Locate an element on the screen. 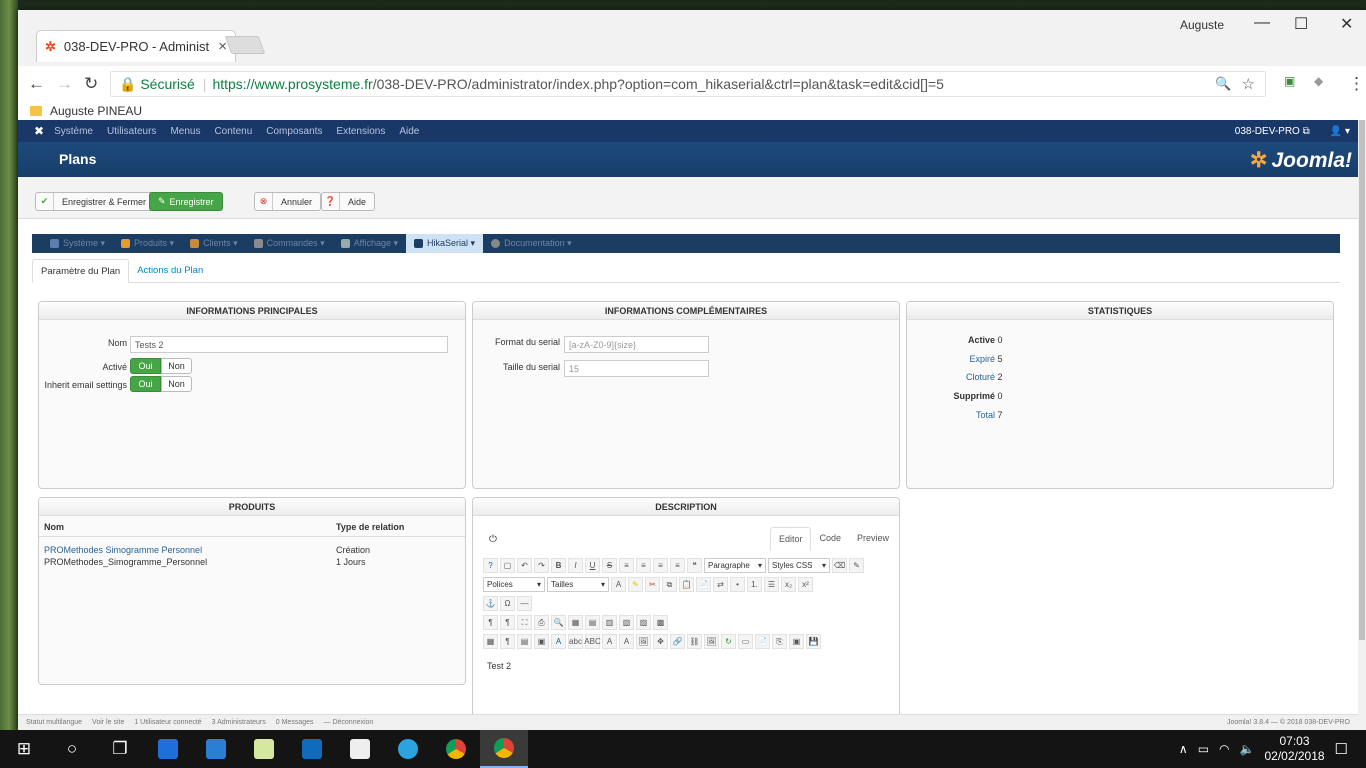 This screenshot has width=1366, height=768. security-app-icon is located at coordinates (168, 749).